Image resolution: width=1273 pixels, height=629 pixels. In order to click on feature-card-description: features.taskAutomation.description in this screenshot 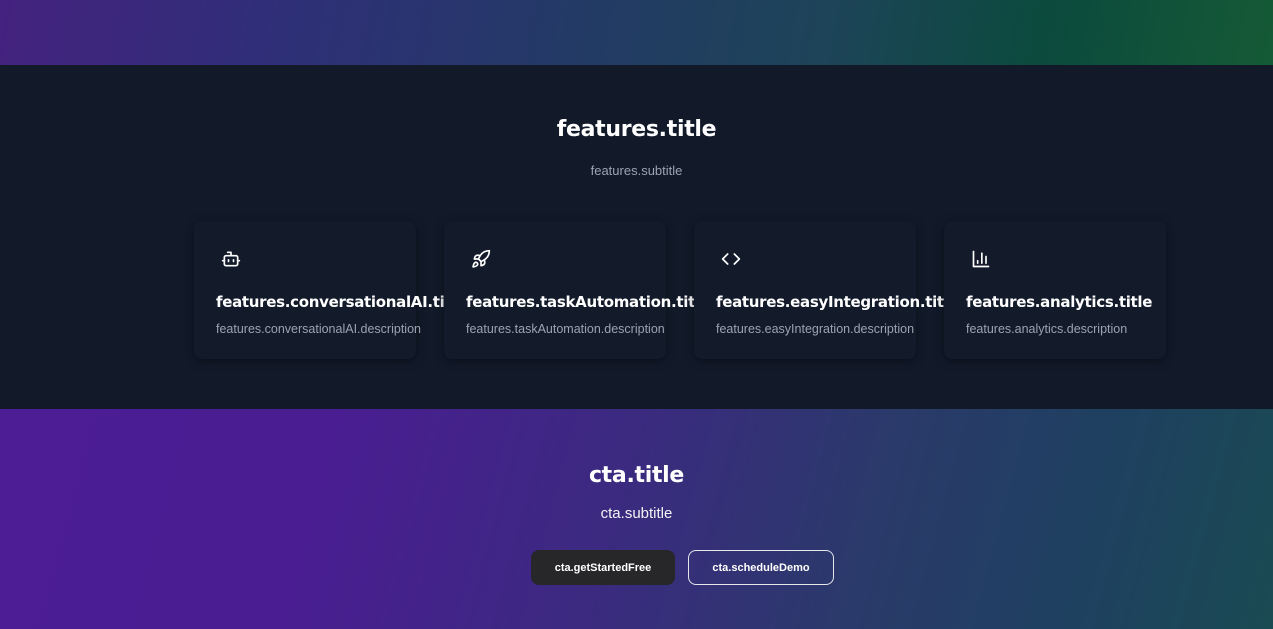, I will do `click(565, 329)`.